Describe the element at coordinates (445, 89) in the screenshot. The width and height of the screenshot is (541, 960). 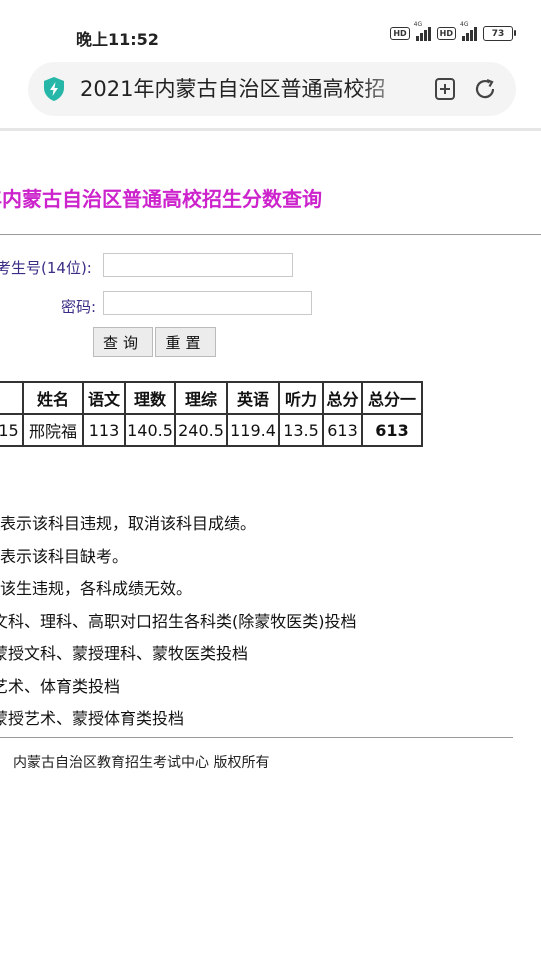
I see `bookmark-add-icon` at that location.